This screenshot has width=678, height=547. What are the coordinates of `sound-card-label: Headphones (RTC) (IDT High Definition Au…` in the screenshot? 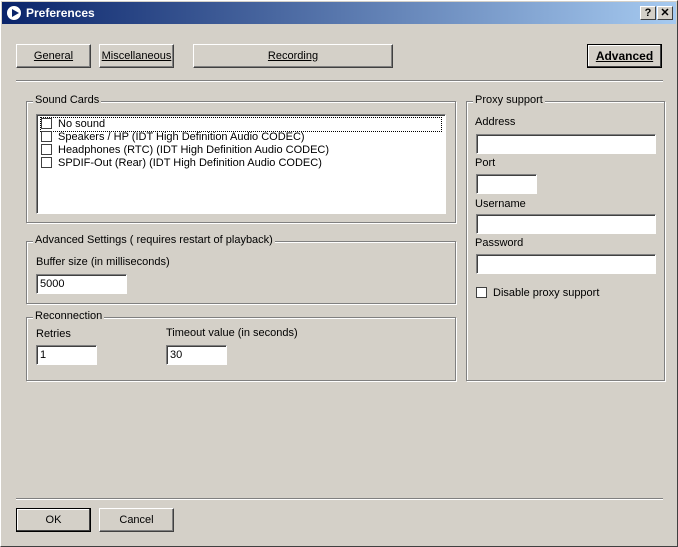 It's located at (194, 150).